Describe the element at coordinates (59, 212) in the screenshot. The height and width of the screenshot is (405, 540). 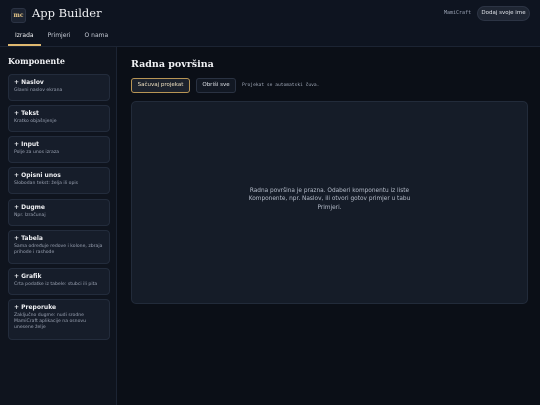
I see `component-dugme: + Dugme Npr. Izračunaj` at that location.